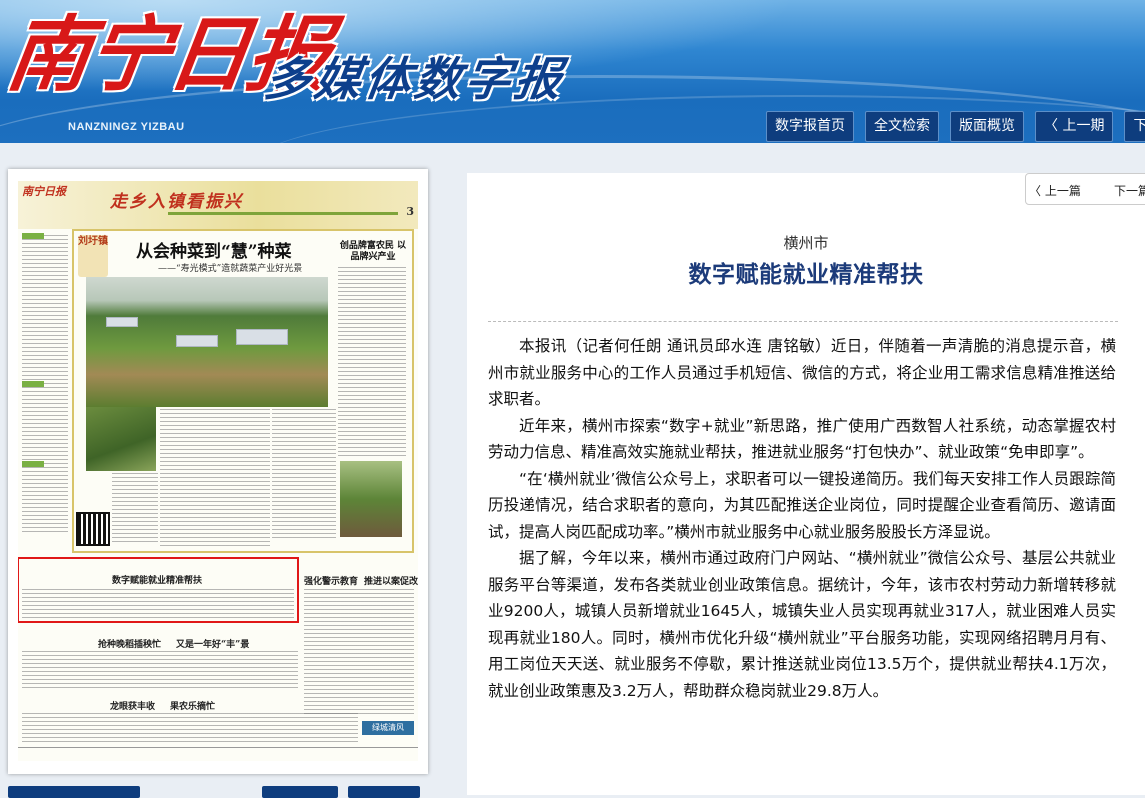 Image resolution: width=1145 pixels, height=798 pixels. Describe the element at coordinates (1134, 126) in the screenshot. I see `next-issue-button: 下一` at that location.